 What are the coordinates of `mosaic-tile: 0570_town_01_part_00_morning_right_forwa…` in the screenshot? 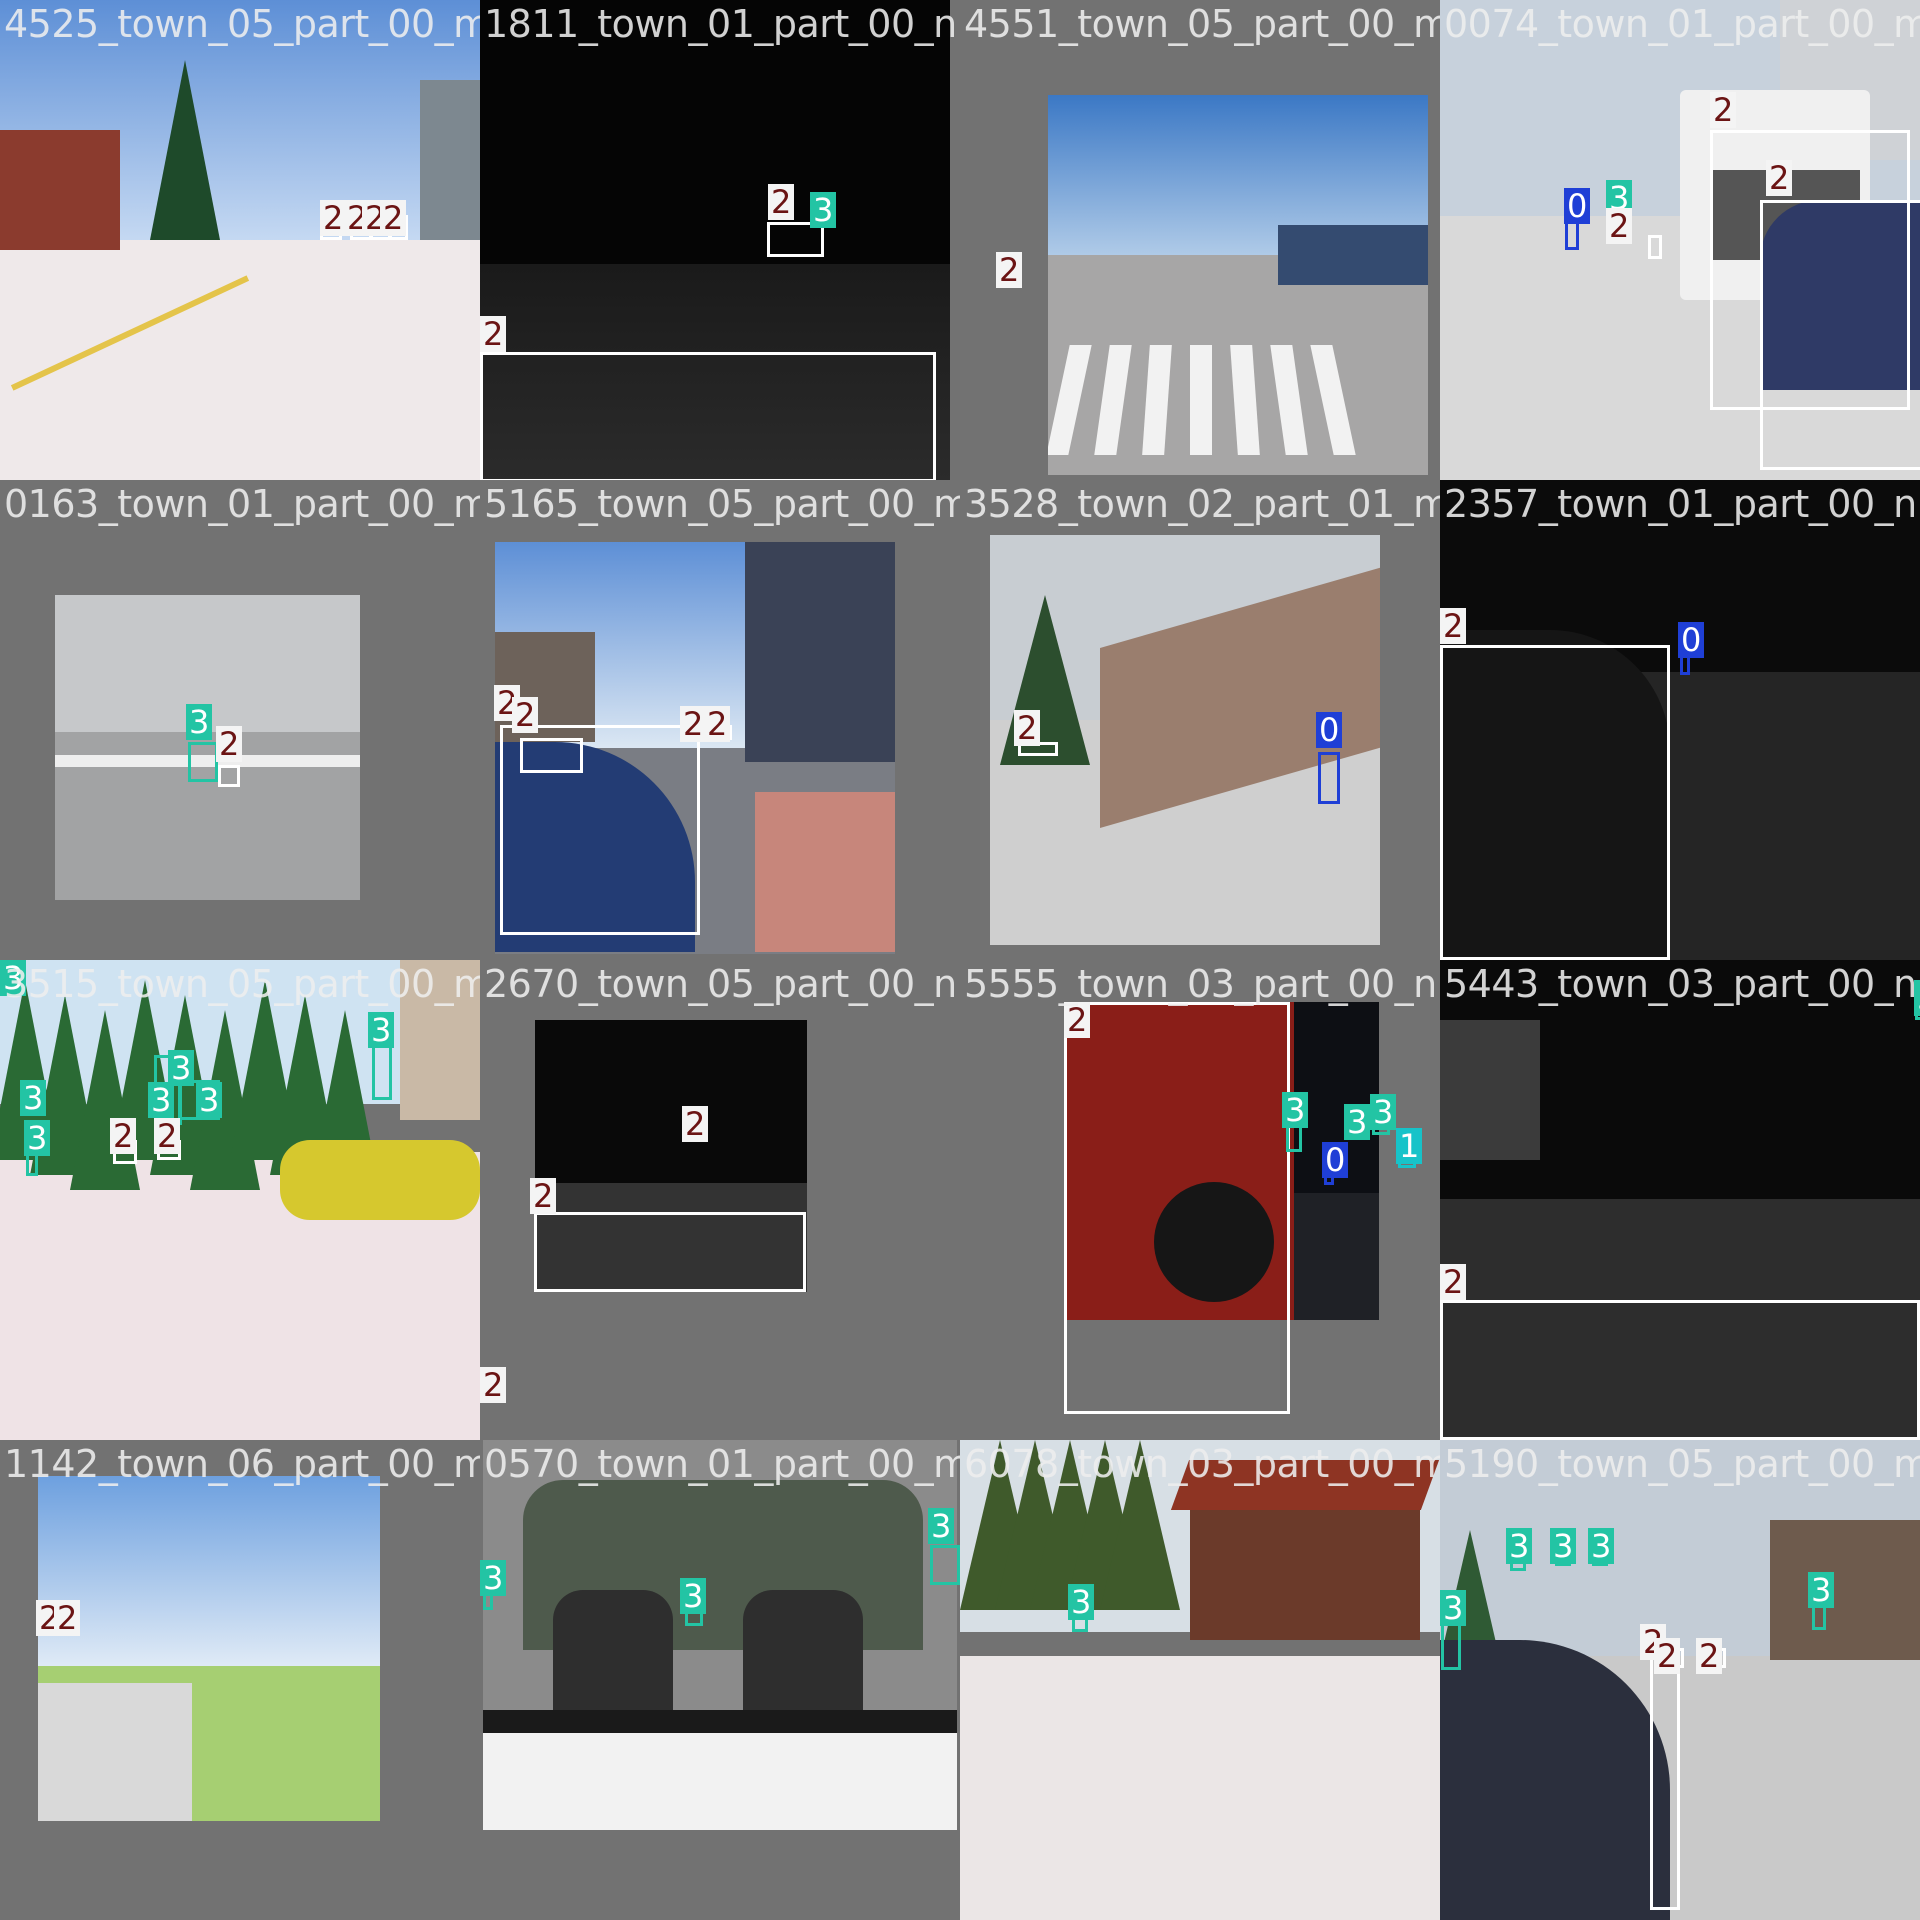 It's located at (720, 1680).